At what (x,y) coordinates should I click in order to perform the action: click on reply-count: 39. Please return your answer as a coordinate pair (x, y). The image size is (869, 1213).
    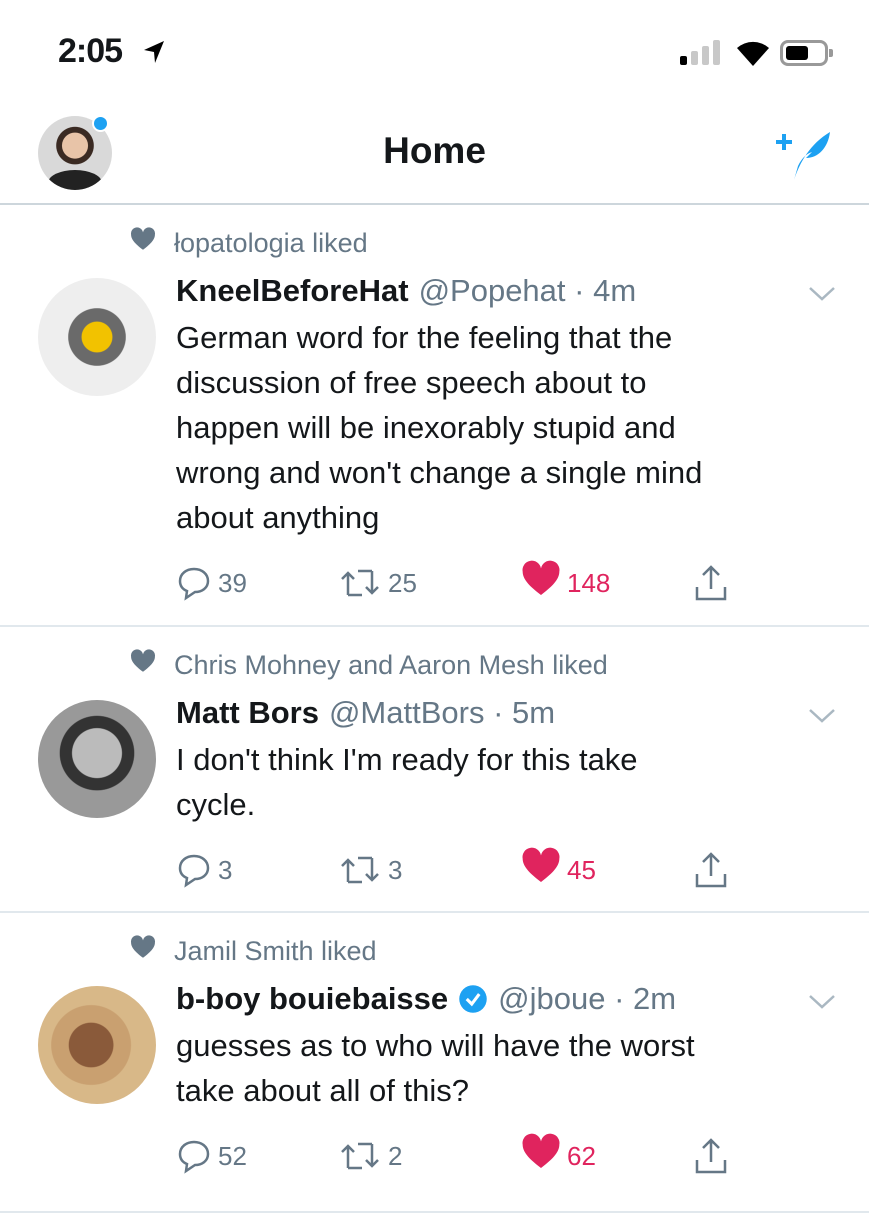
    Looking at the image, I should click on (232, 582).